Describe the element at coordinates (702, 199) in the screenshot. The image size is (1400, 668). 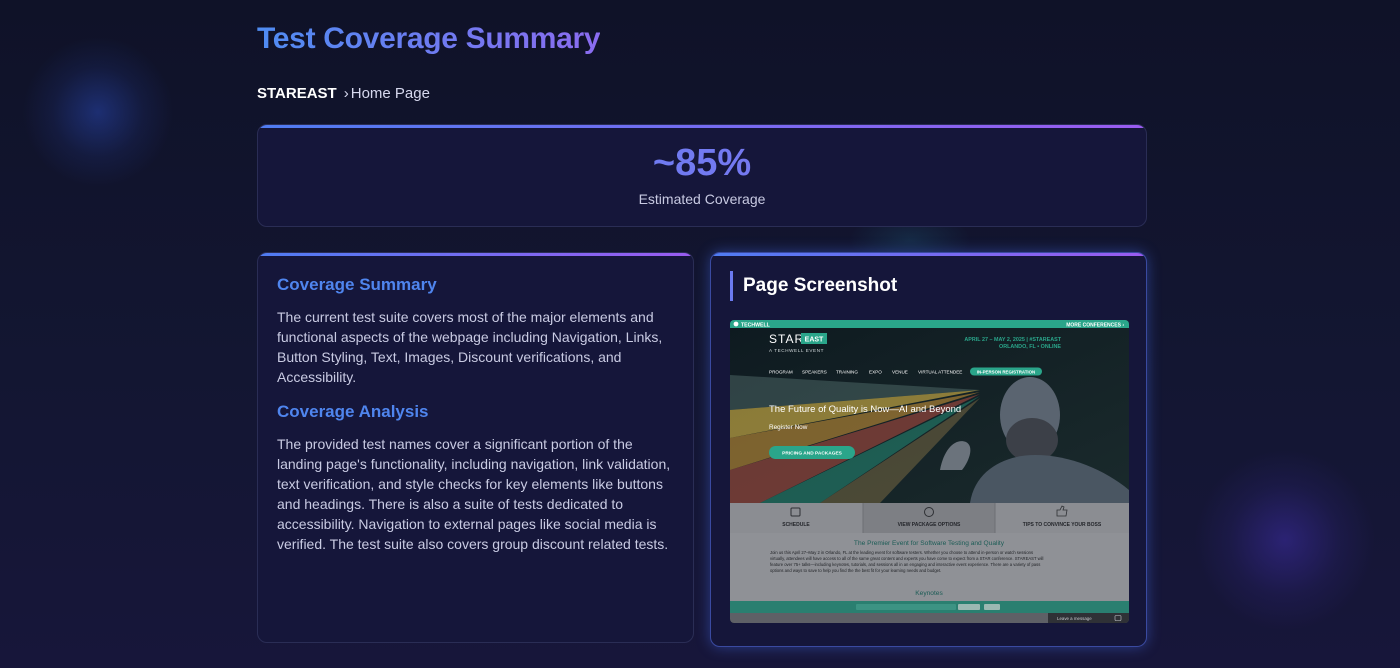
I see `coverage-label: Estimated Coverage` at that location.